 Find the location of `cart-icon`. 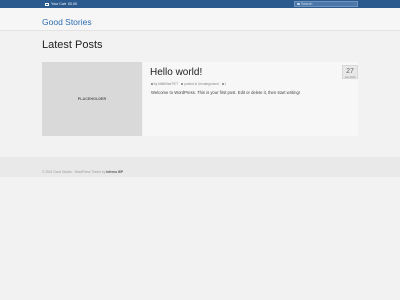

cart-icon is located at coordinates (47, 4).